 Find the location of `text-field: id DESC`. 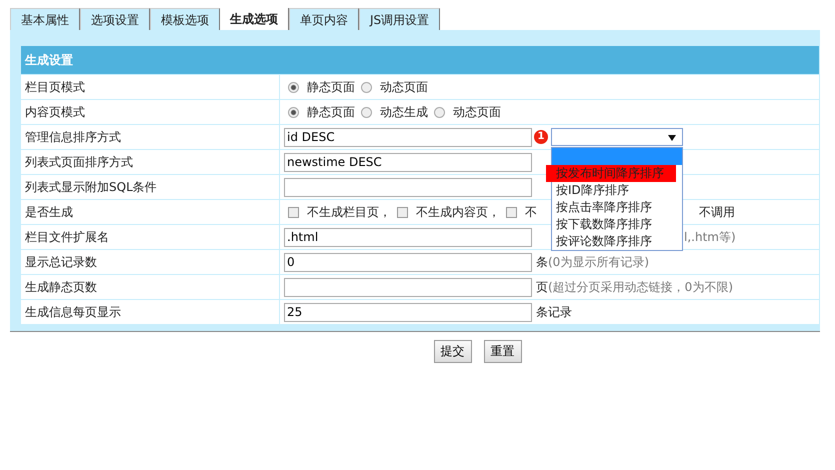

text-field: id DESC is located at coordinates (408, 137).